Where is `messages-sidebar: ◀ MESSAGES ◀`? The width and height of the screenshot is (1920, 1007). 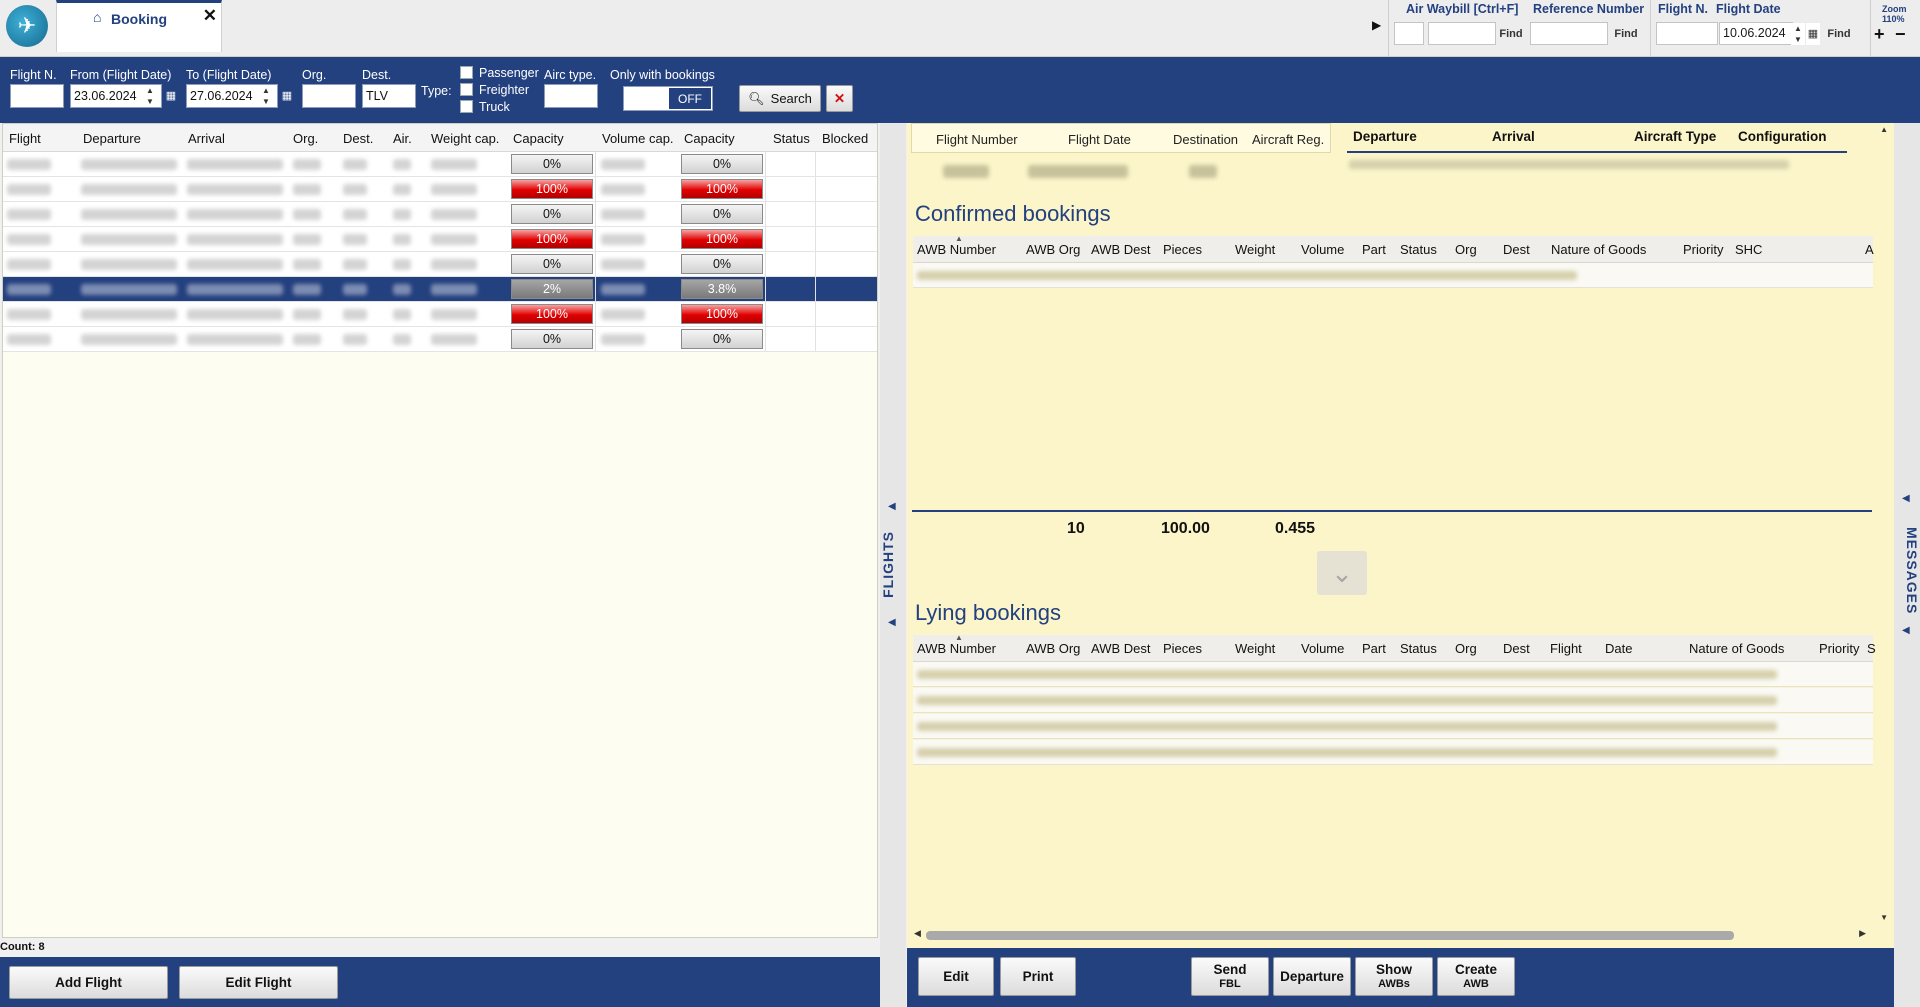 messages-sidebar: ◀ MESSAGES ◀ is located at coordinates (1907, 565).